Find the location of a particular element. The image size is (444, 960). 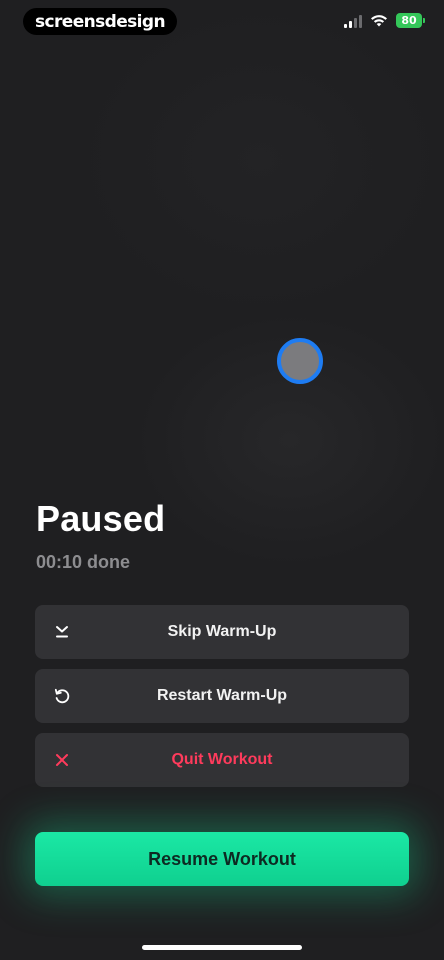

skip-warmup-label: Skip Warm-Up is located at coordinates (222, 631).